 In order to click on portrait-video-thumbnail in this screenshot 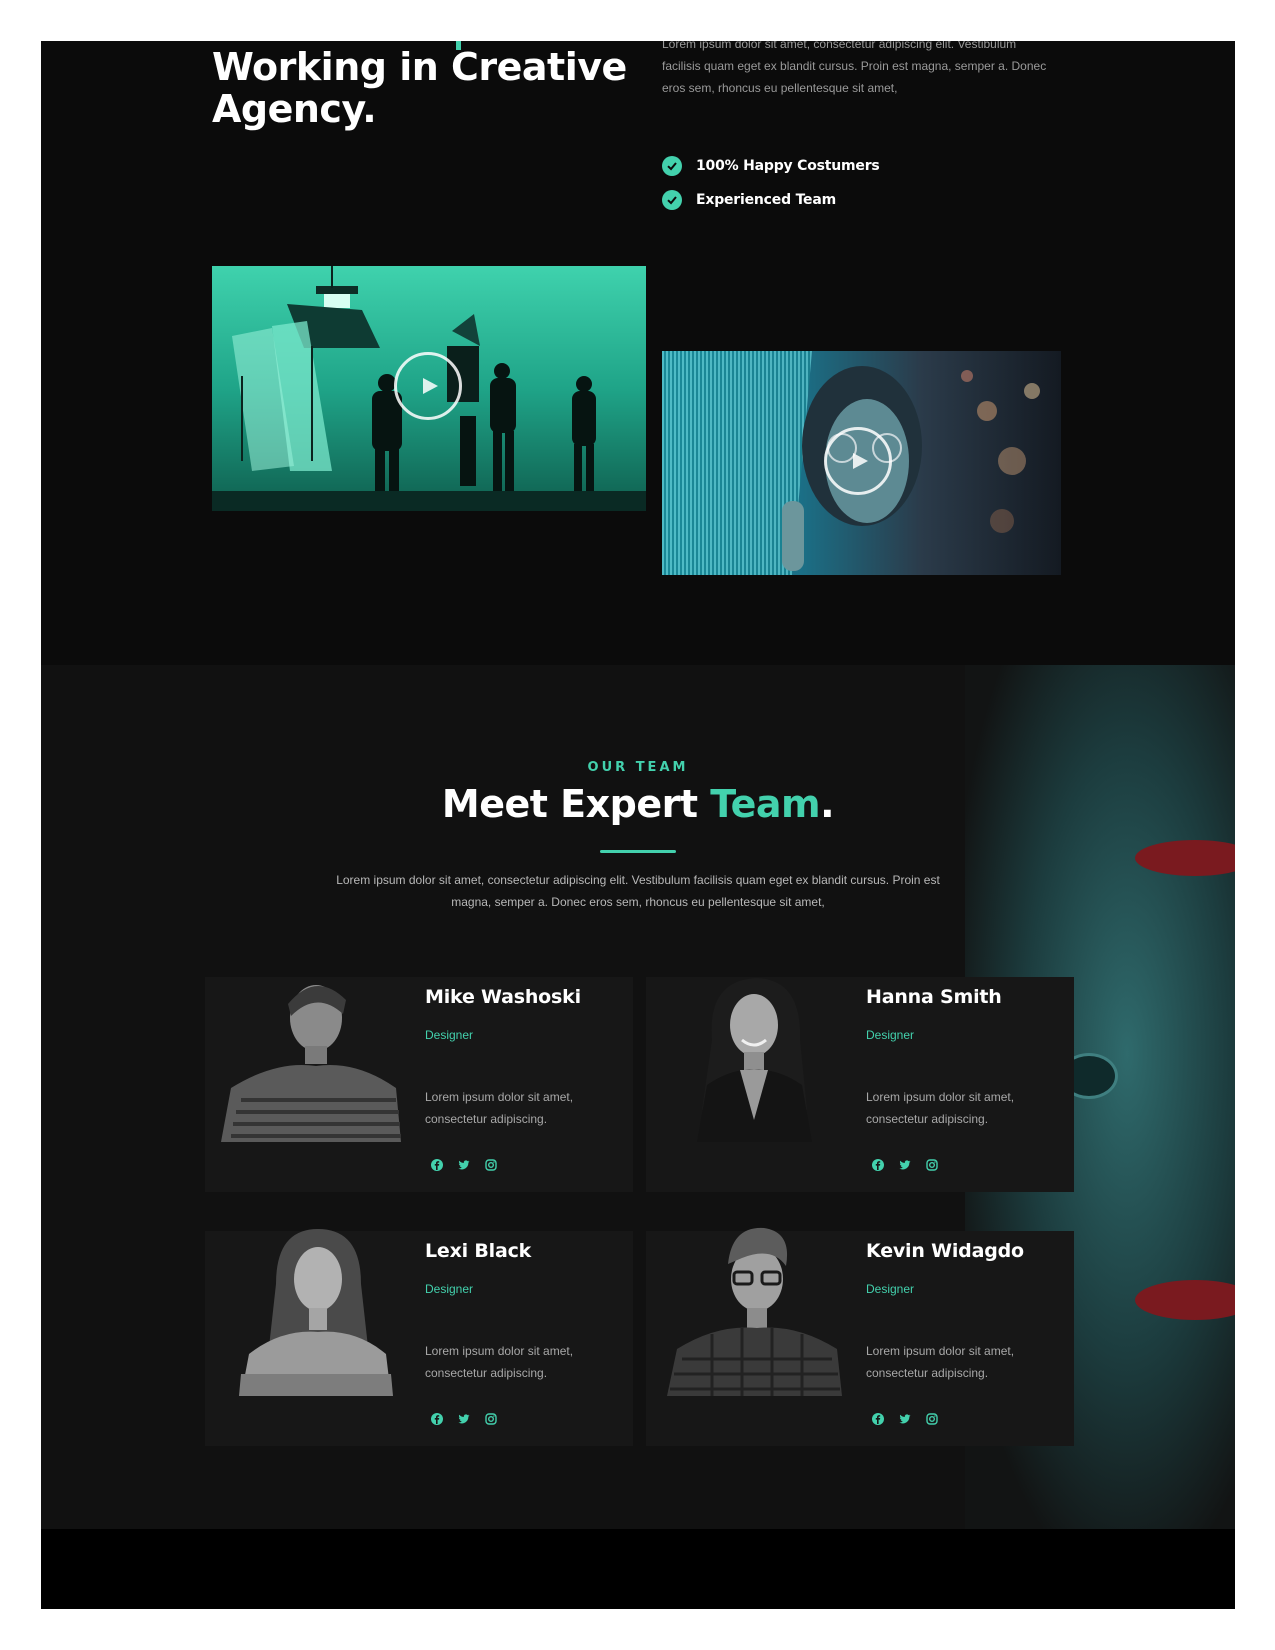, I will do `click(861, 463)`.